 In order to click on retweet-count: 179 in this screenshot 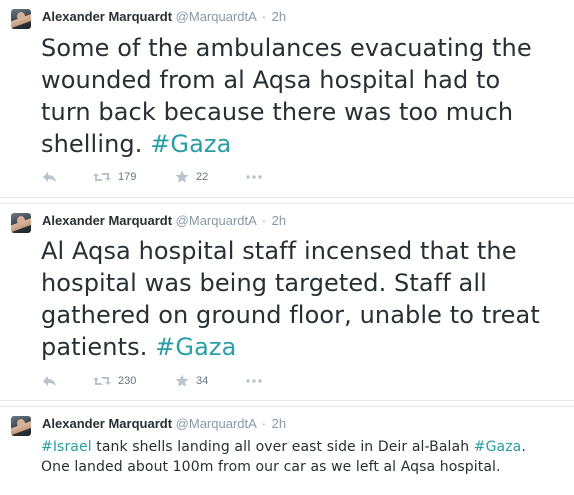, I will do `click(127, 177)`.